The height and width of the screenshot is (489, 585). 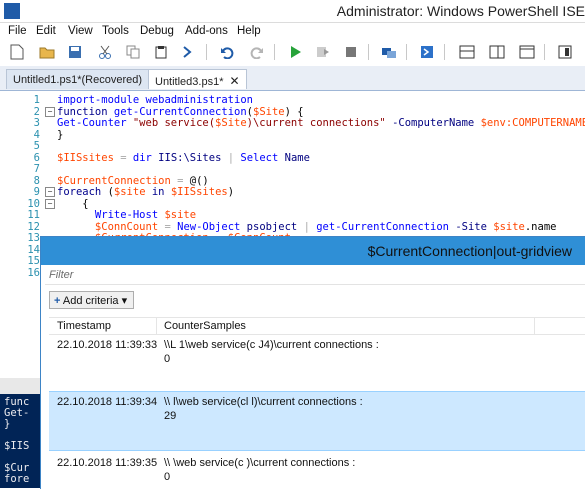 What do you see at coordinates (36, 123) in the screenshot?
I see `line-number: 3` at bounding box center [36, 123].